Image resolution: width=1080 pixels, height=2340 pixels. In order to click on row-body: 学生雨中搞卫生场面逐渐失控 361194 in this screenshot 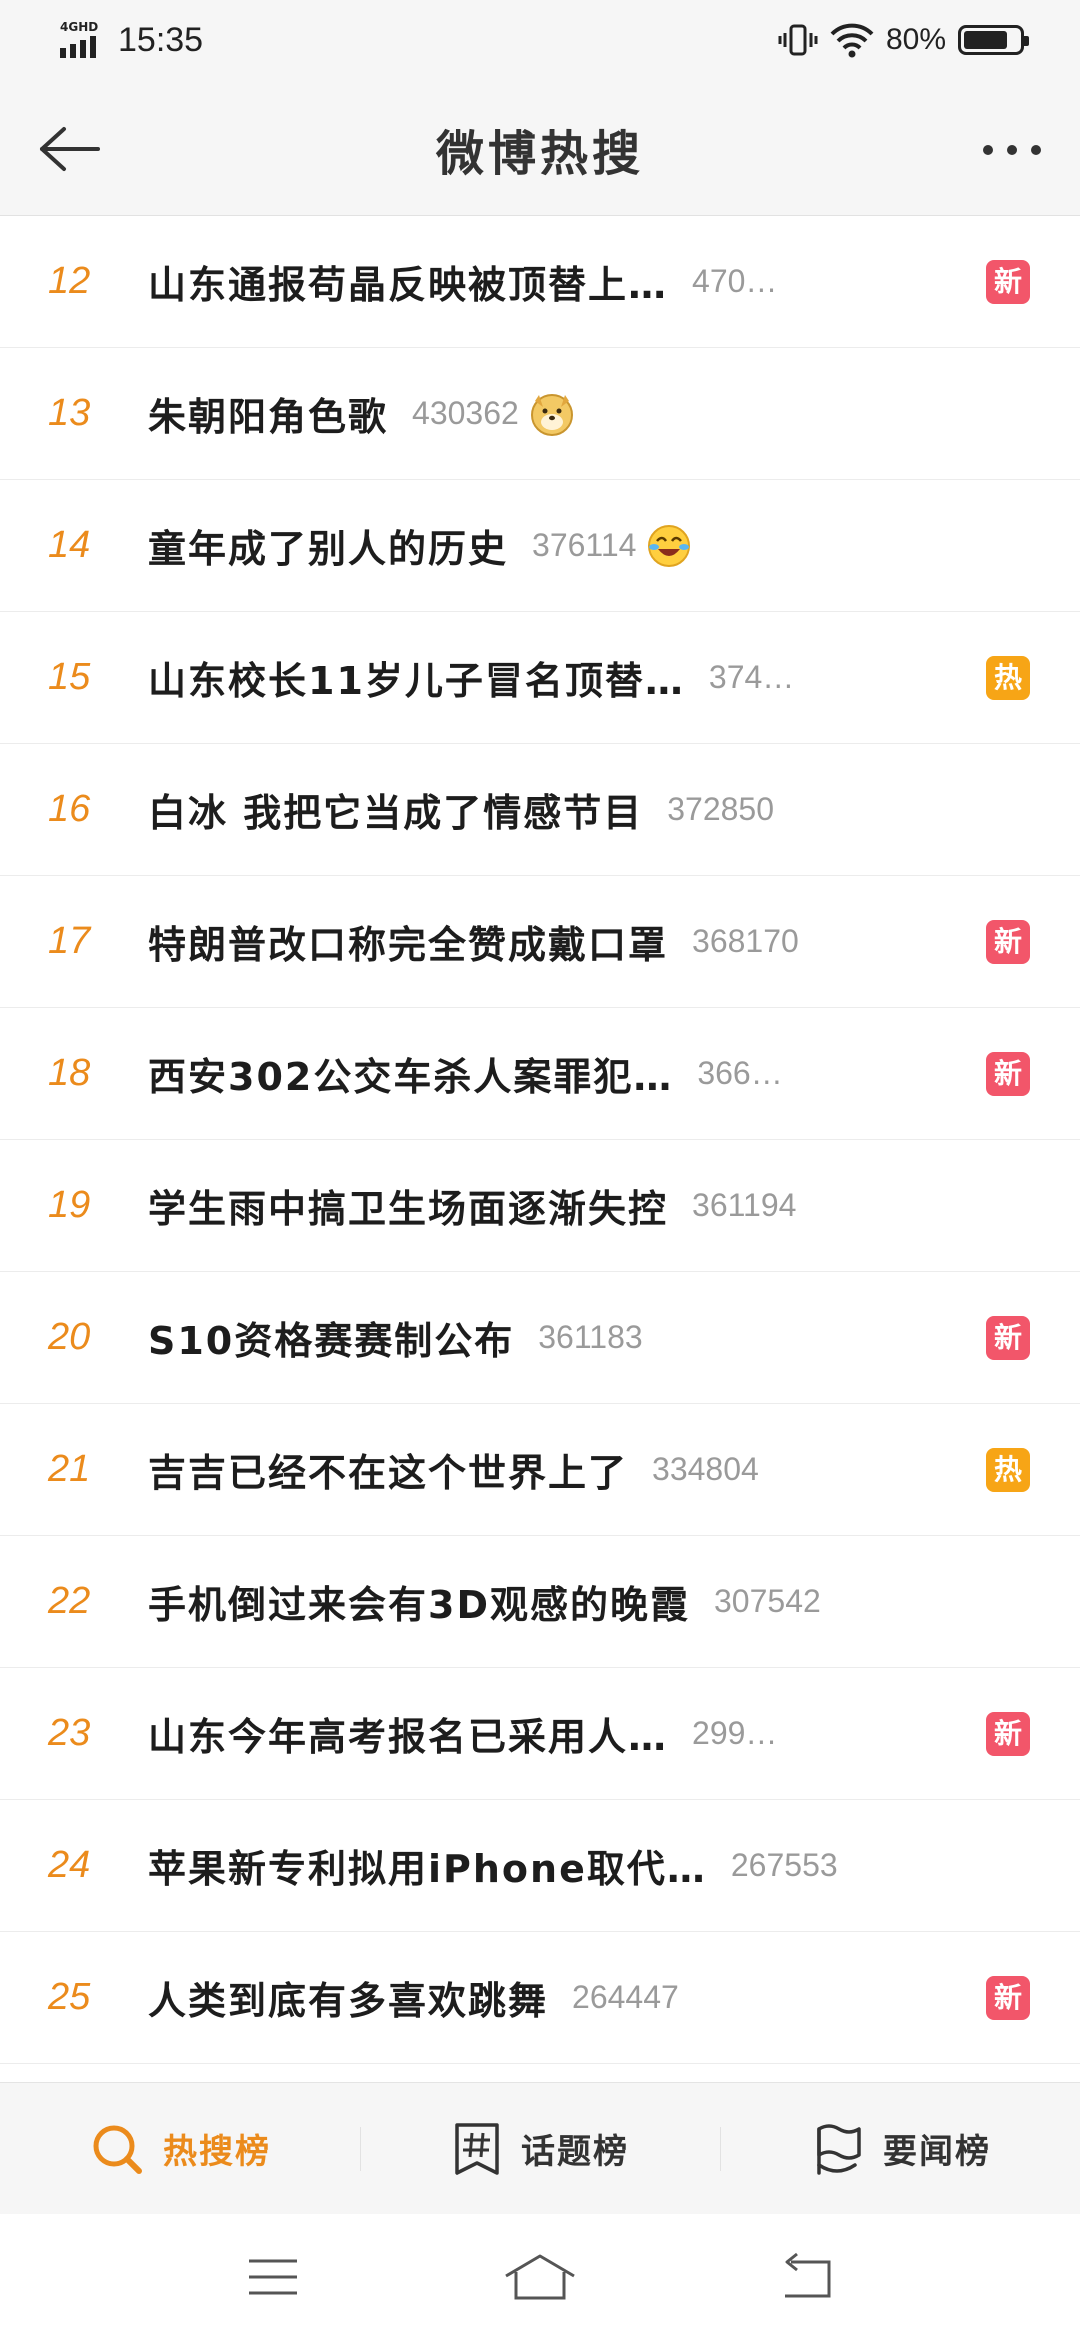, I will do `click(594, 1205)`.